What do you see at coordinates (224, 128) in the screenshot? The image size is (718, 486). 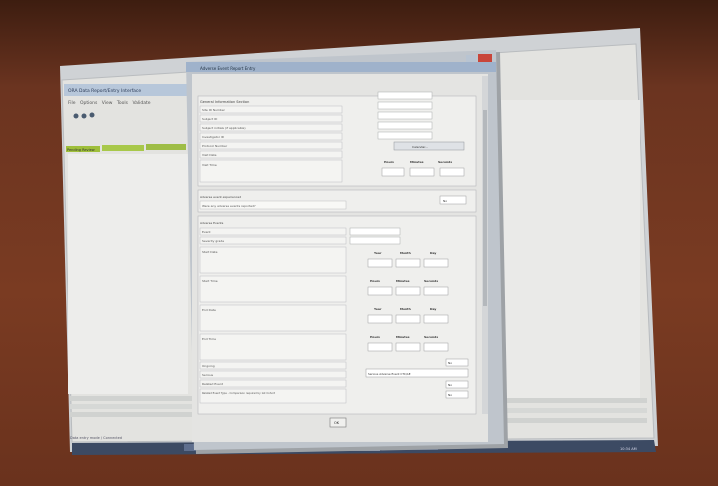 I see `field-label: Subject initials (if applicable)` at bounding box center [224, 128].